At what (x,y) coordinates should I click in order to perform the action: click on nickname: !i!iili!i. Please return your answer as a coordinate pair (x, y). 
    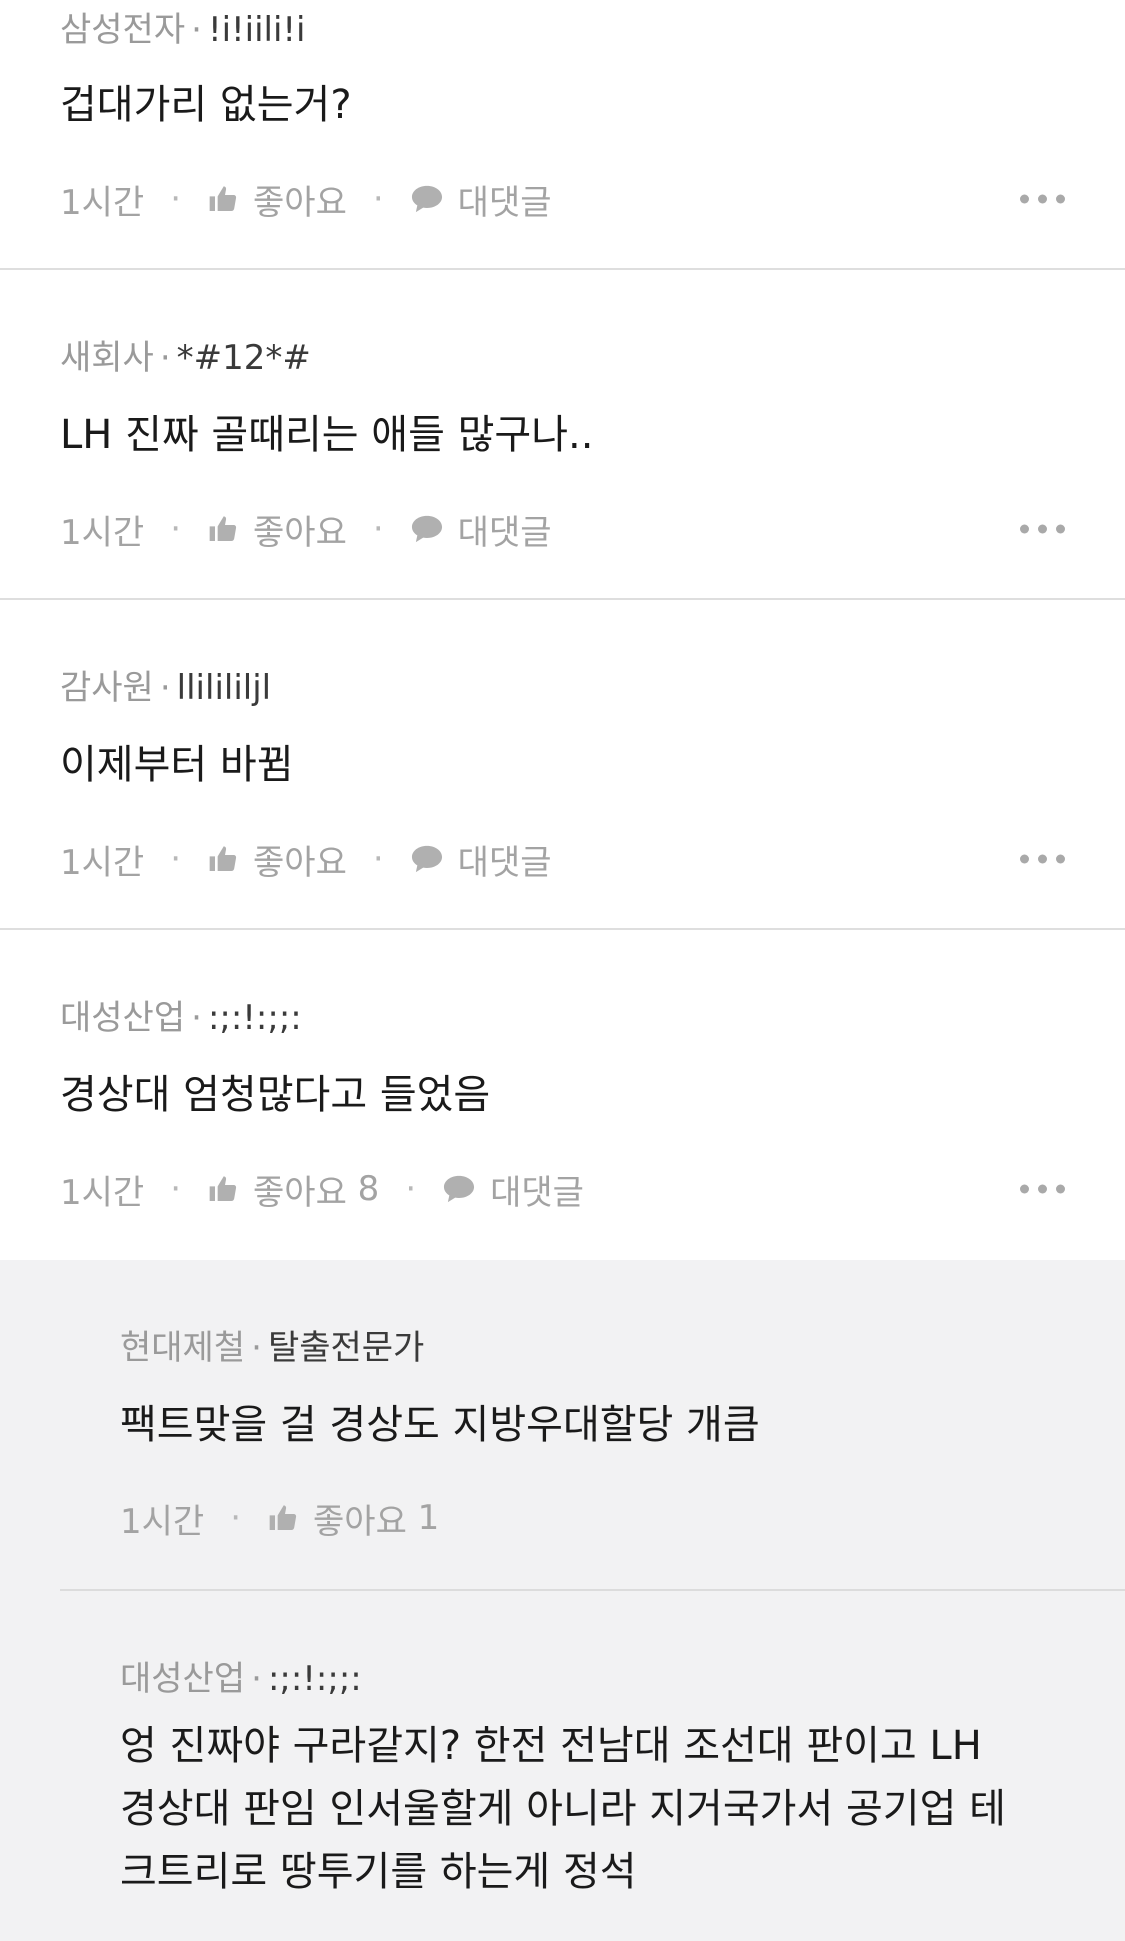
    Looking at the image, I should click on (257, 30).